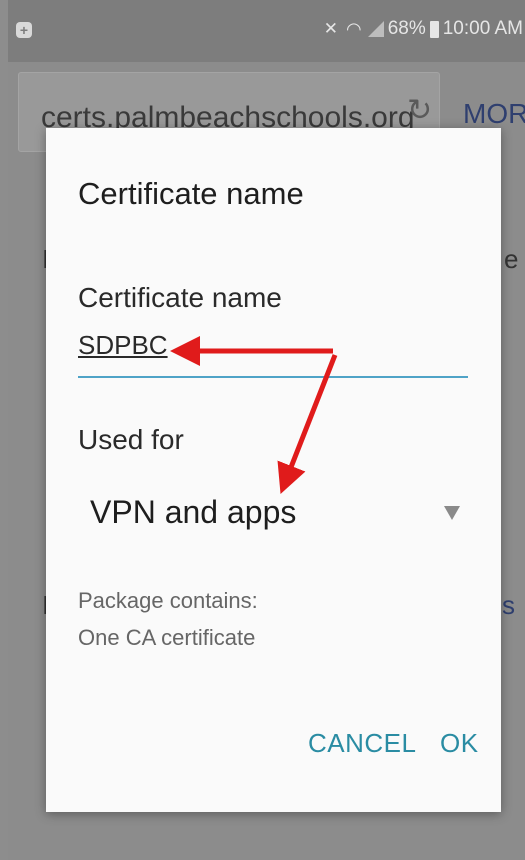 This screenshot has height=860, width=525. I want to click on certificate-name-value: SDPBC, so click(123, 345).